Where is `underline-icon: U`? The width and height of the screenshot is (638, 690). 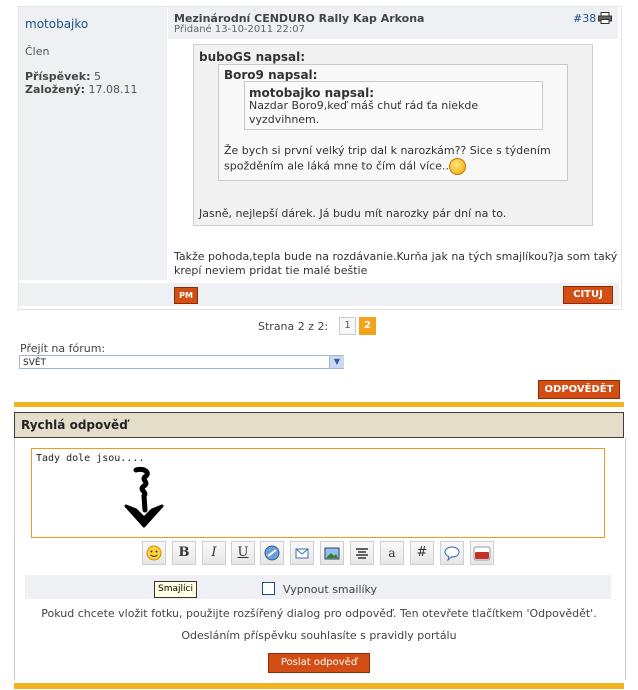
underline-icon: U is located at coordinates (243, 553).